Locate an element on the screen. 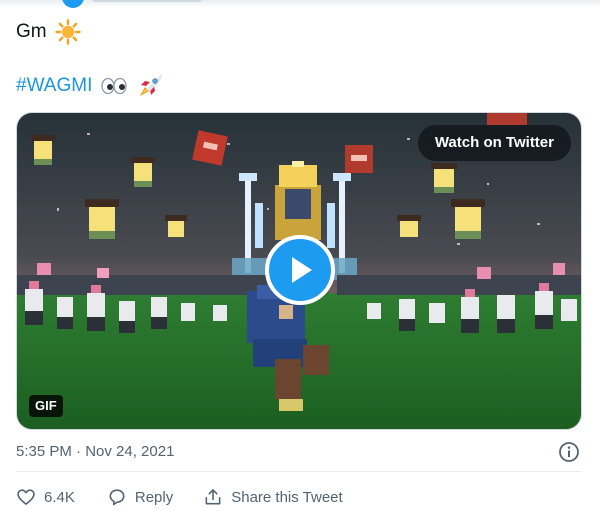 The height and width of the screenshot is (511, 600). tweet-gm-text: Gm is located at coordinates (31, 31).